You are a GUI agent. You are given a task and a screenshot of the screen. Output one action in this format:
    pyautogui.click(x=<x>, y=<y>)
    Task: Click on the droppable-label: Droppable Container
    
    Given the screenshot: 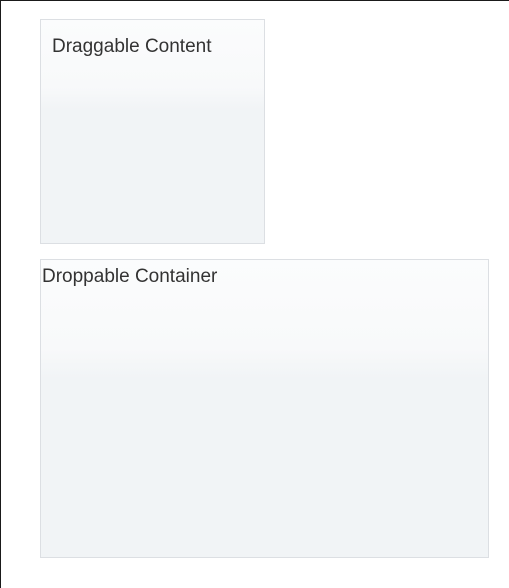 What is the action you would take?
    pyautogui.click(x=130, y=276)
    